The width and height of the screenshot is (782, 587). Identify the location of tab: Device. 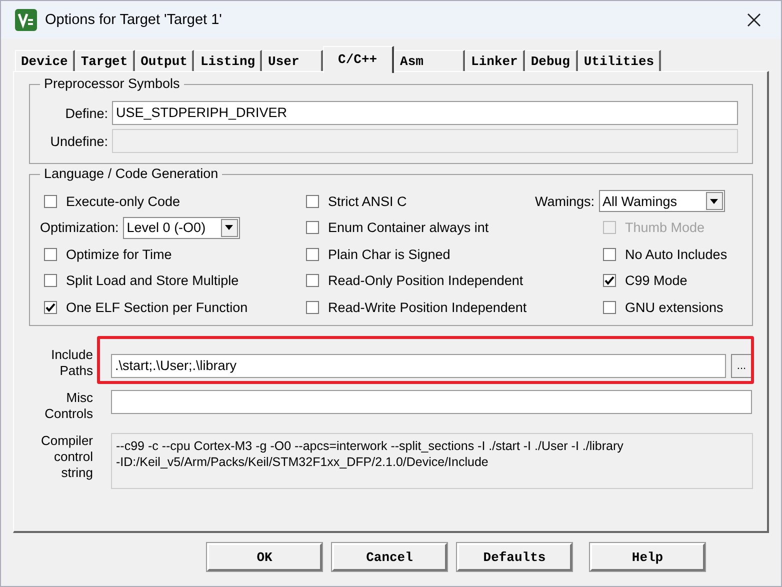
(45, 60).